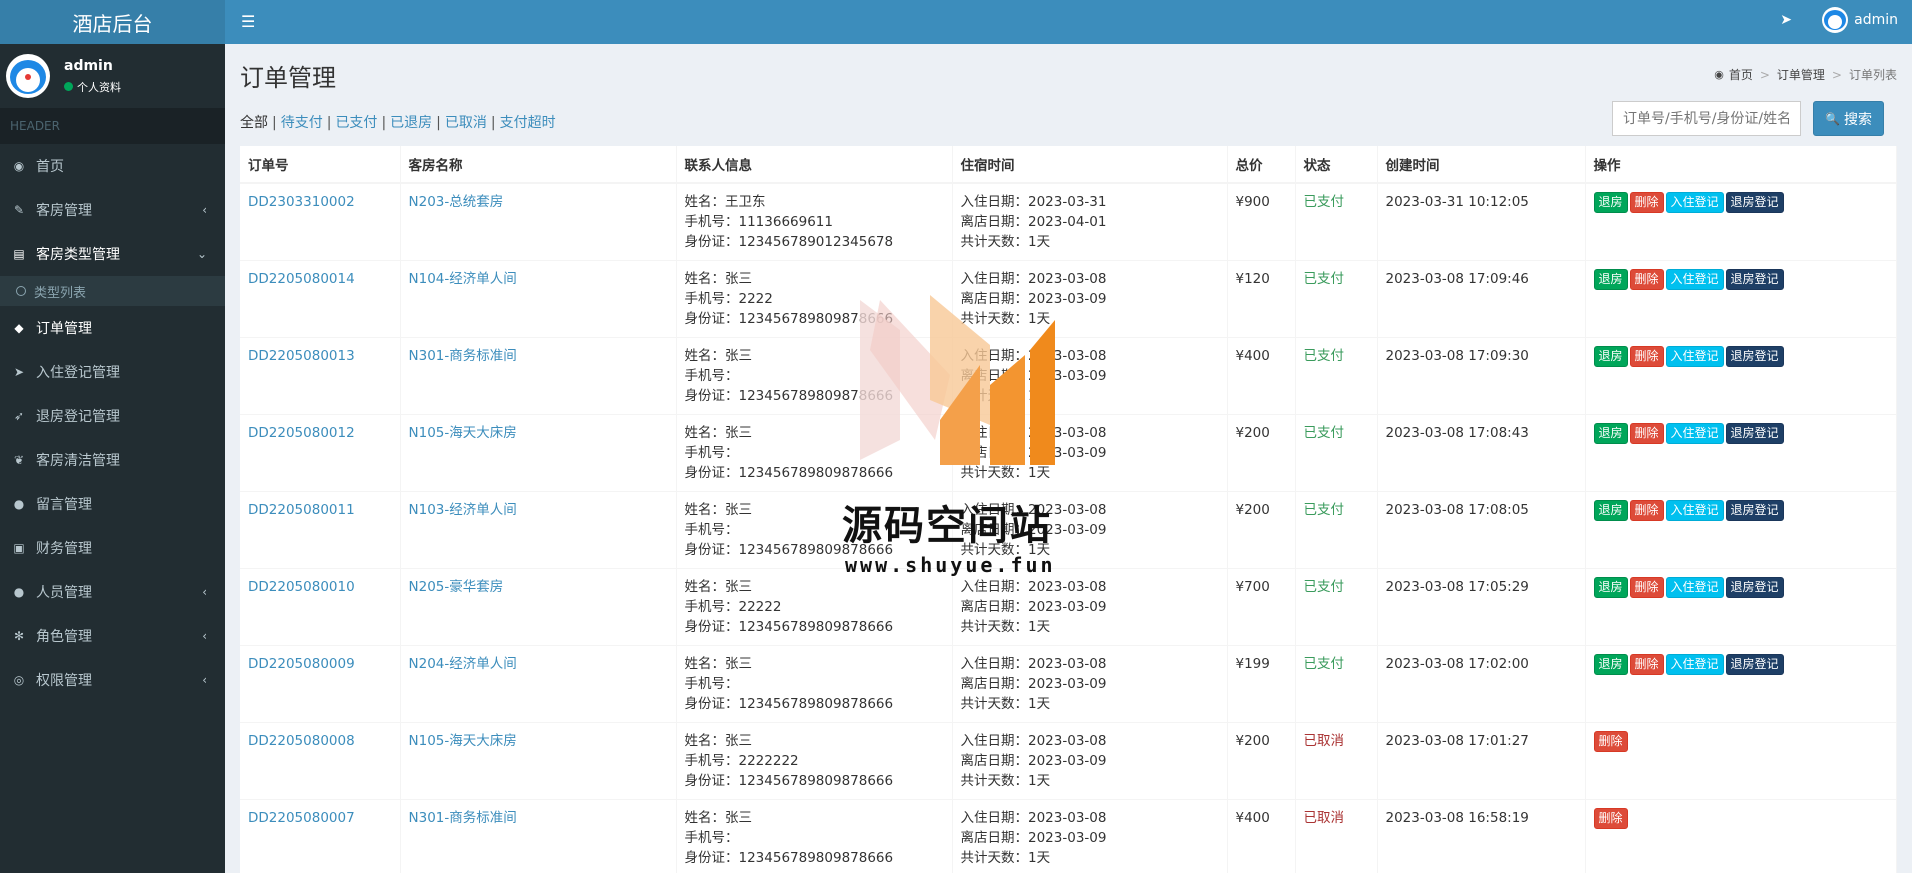 This screenshot has width=1912, height=873. I want to click on contact-phone: 手机号：, so click(711, 453).